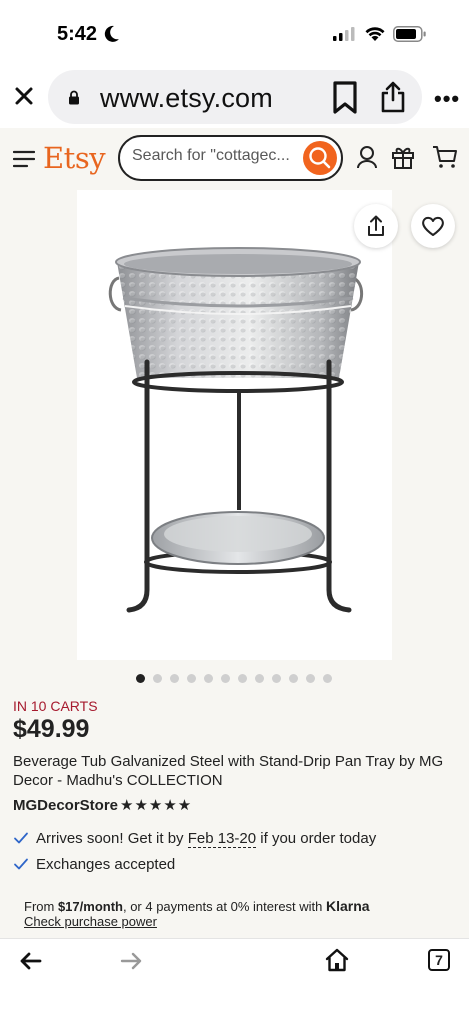 The image size is (469, 1020). What do you see at coordinates (111, 33) in the screenshot?
I see `moon-icon` at bounding box center [111, 33].